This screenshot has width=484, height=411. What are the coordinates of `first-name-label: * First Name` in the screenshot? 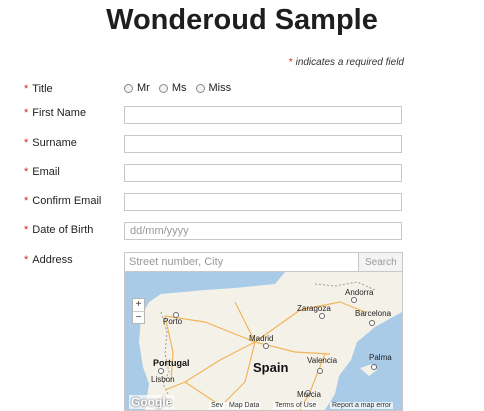 It's located at (55, 113).